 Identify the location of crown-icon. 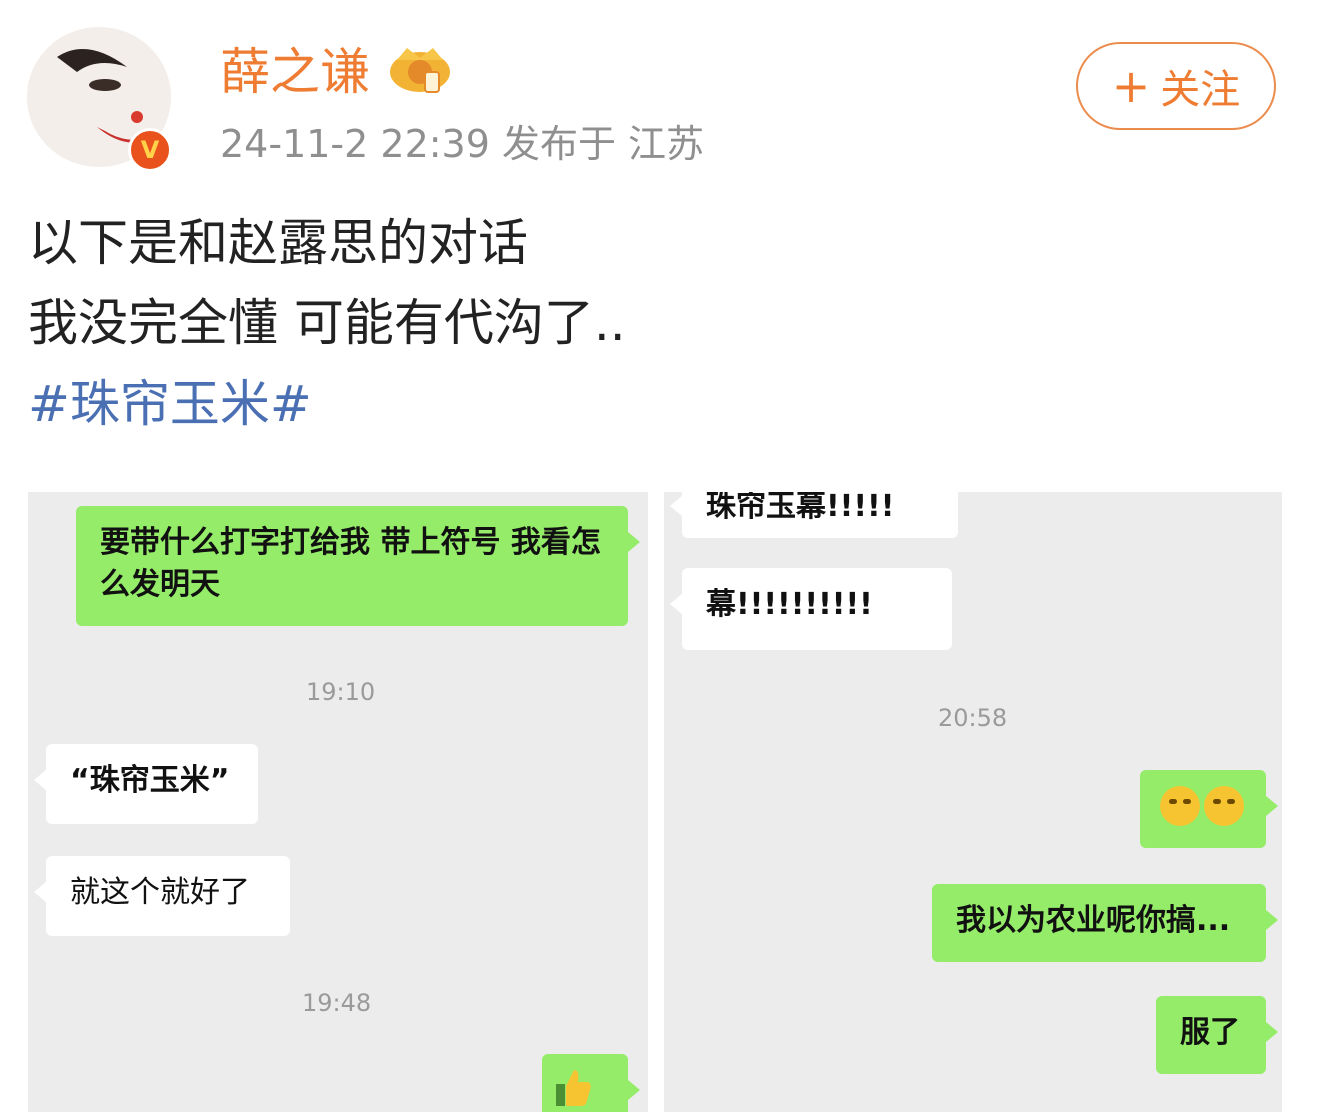
(420, 70).